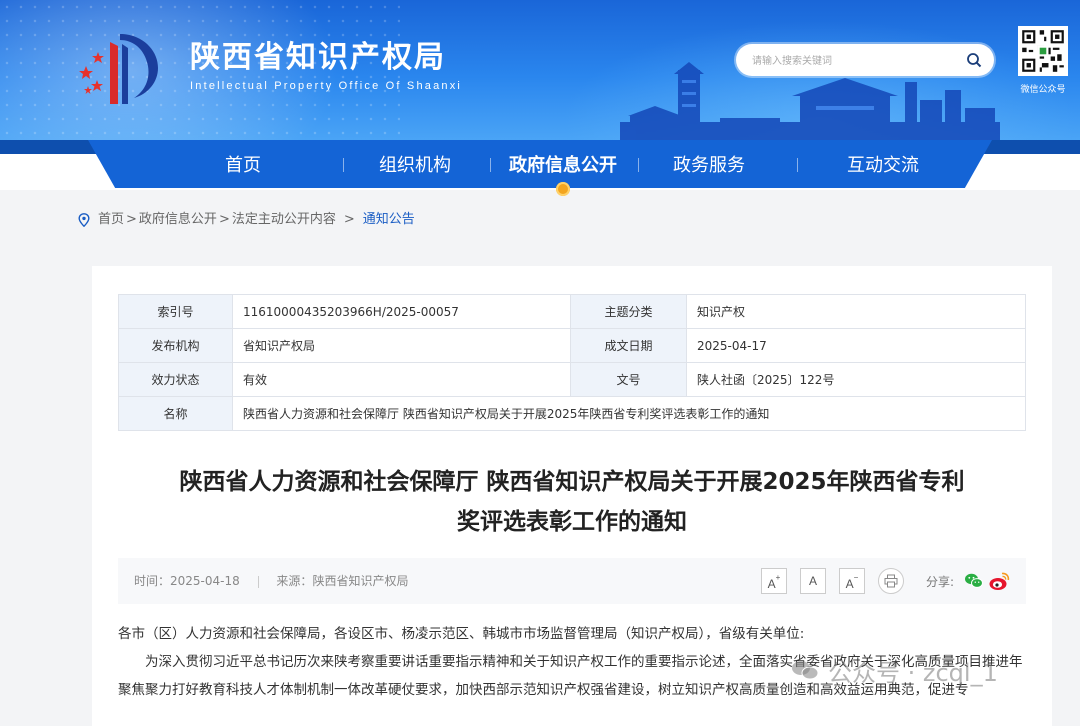  Describe the element at coordinates (628, 311) in the screenshot. I see `topic-label: 主题分类` at that location.